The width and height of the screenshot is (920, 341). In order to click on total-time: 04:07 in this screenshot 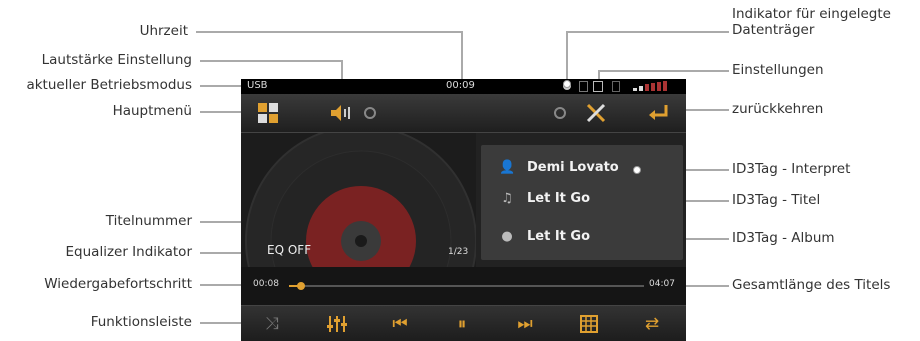, I will do `click(662, 284)`.